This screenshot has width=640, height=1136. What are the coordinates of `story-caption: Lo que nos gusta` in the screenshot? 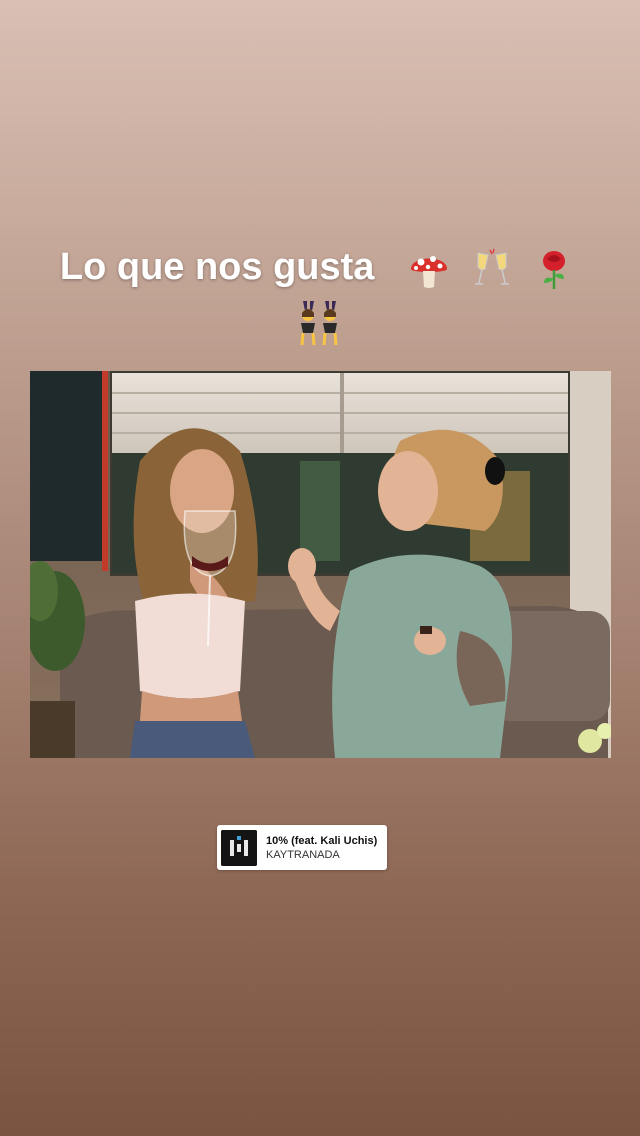 It's located at (320, 294).